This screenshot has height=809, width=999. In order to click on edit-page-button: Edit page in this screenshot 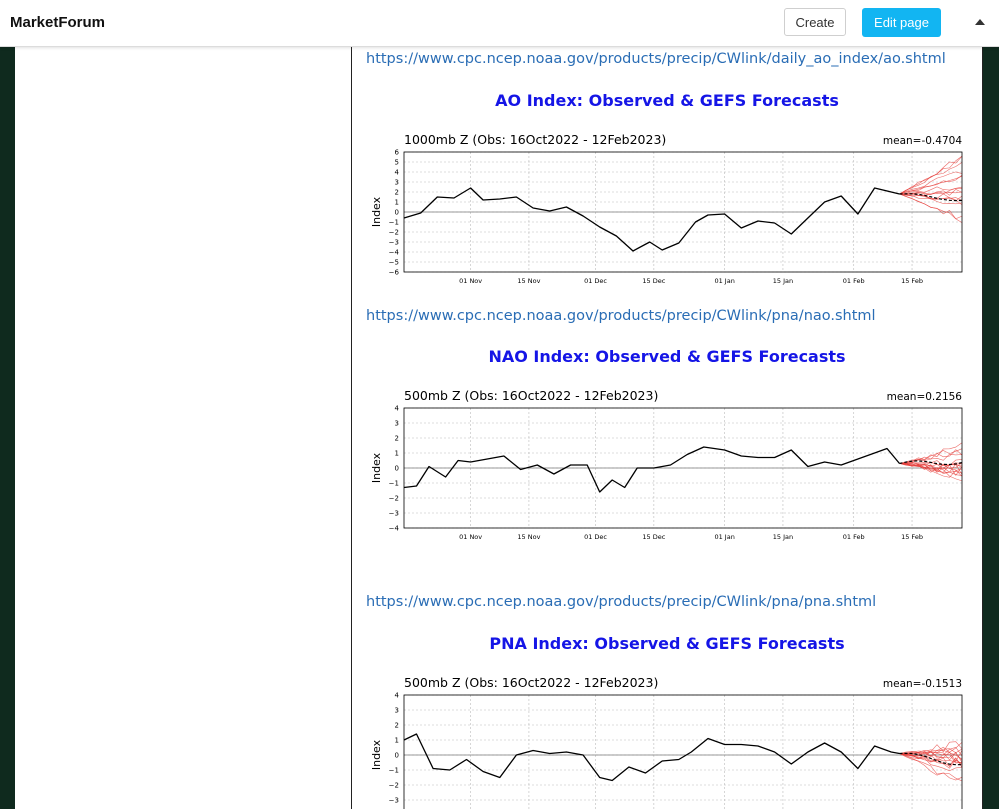, I will do `click(901, 22)`.